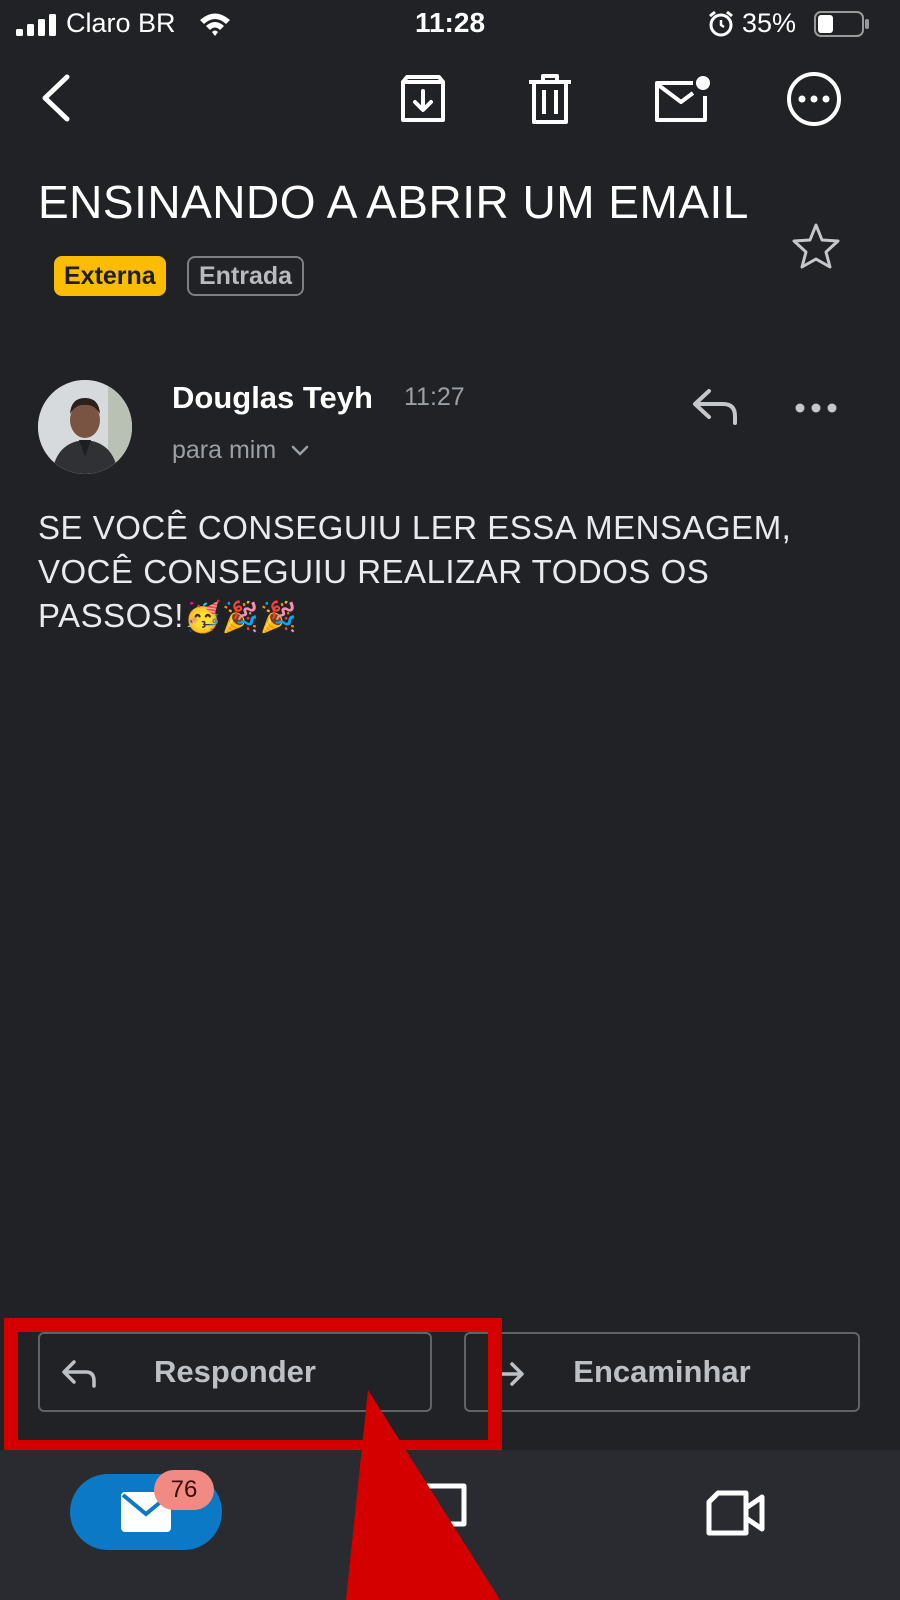 The image size is (900, 1600). I want to click on archive-icon, so click(423, 98).